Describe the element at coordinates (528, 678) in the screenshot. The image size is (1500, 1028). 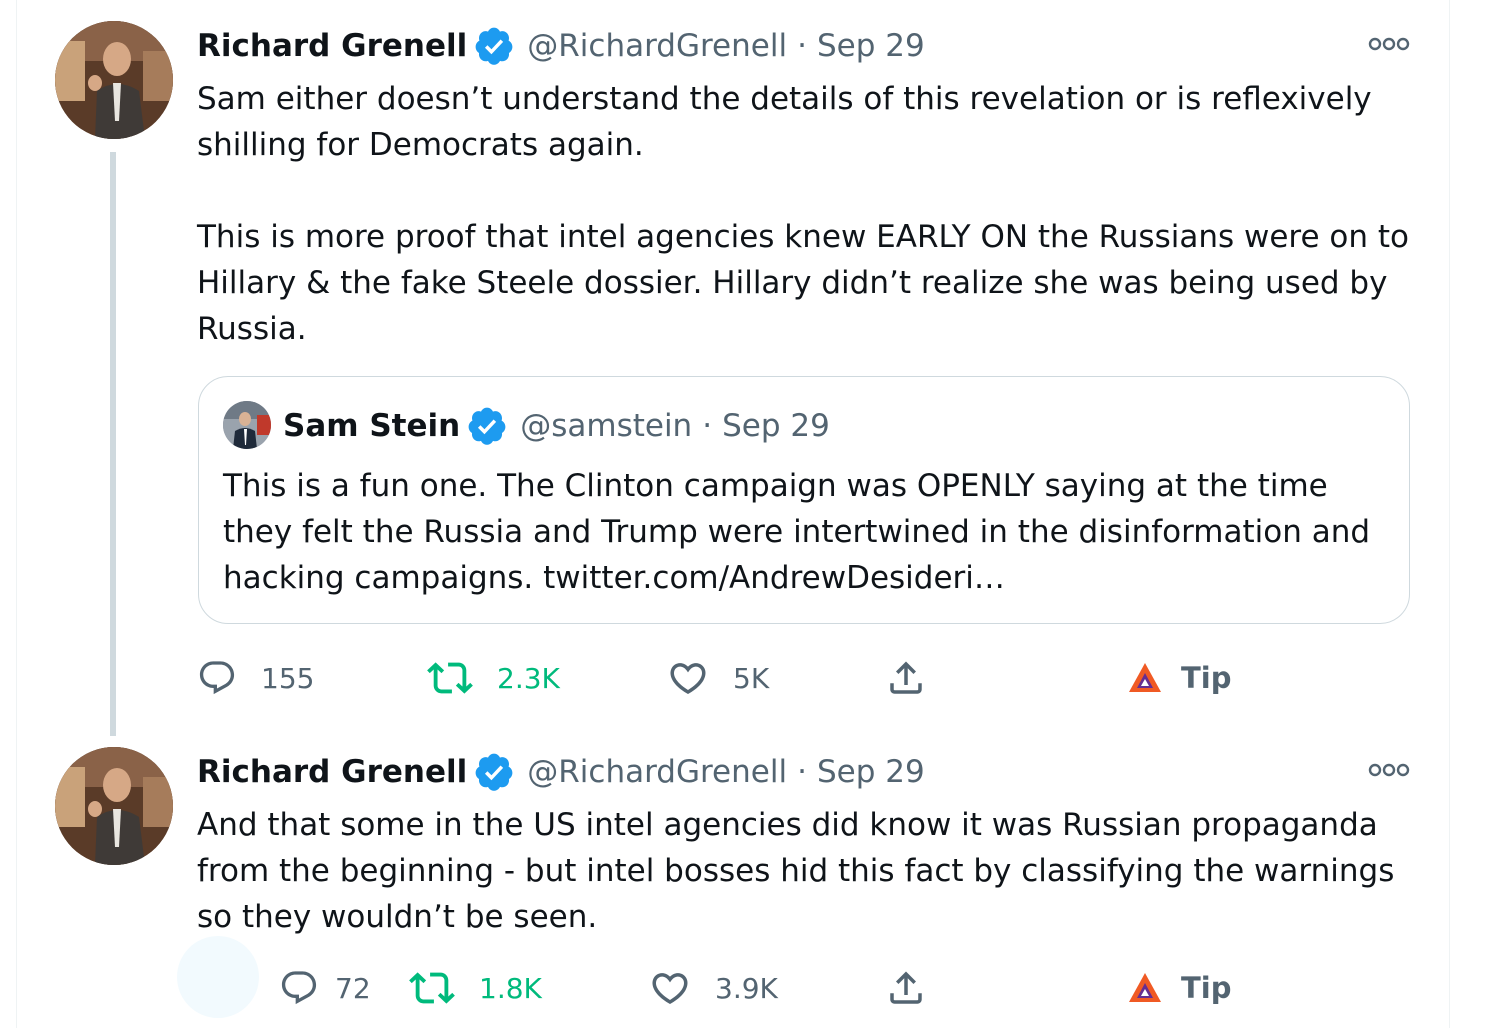
I see `retweet-count: 2.3K` at that location.